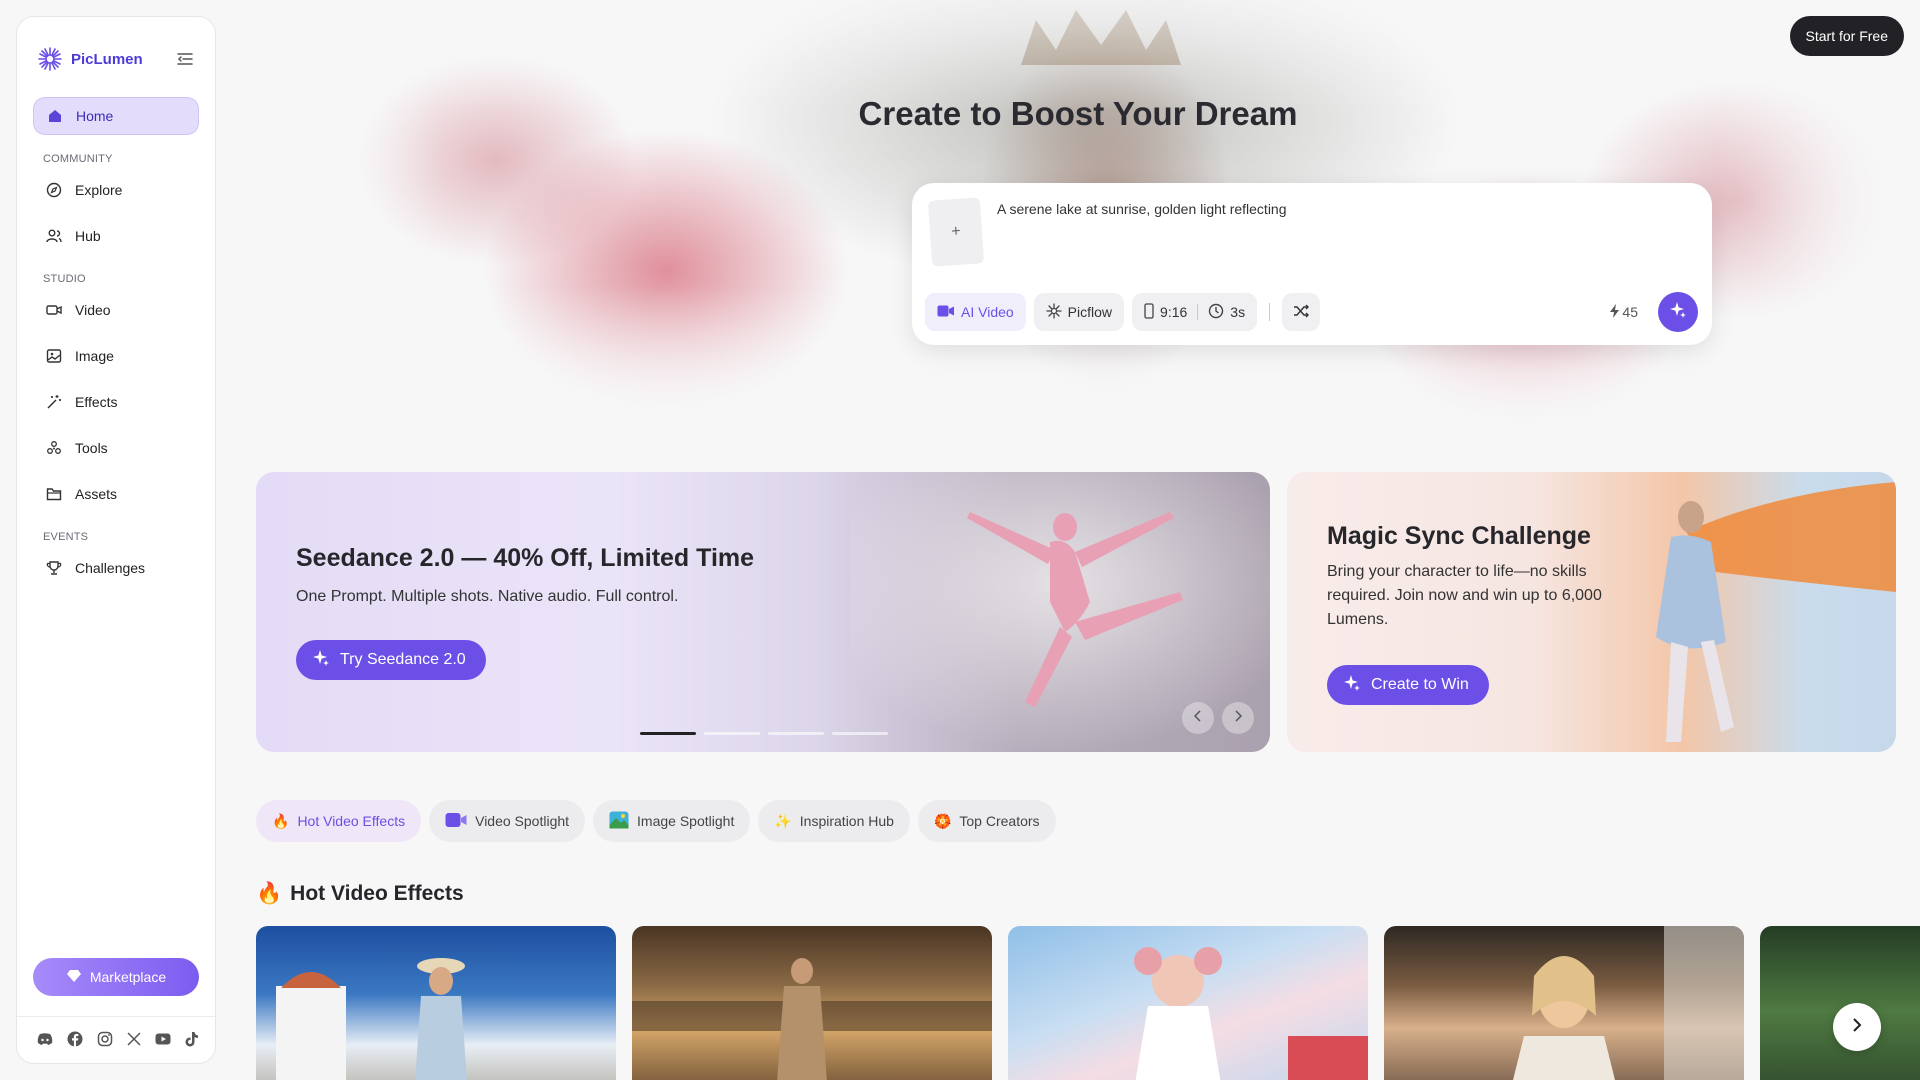 This screenshot has height=1080, width=1920. I want to click on mode-selector: AI Video, so click(975, 312).